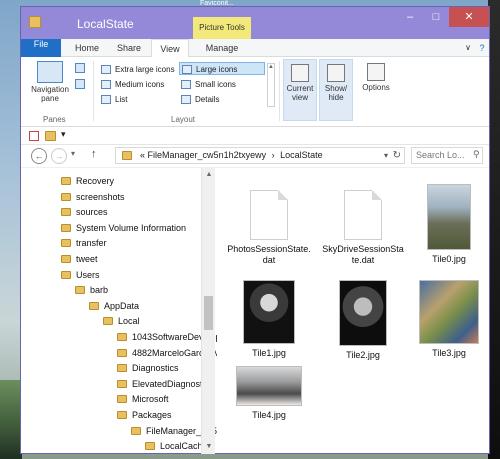  I want to click on file-item: Tile4.jpg, so click(269, 393).